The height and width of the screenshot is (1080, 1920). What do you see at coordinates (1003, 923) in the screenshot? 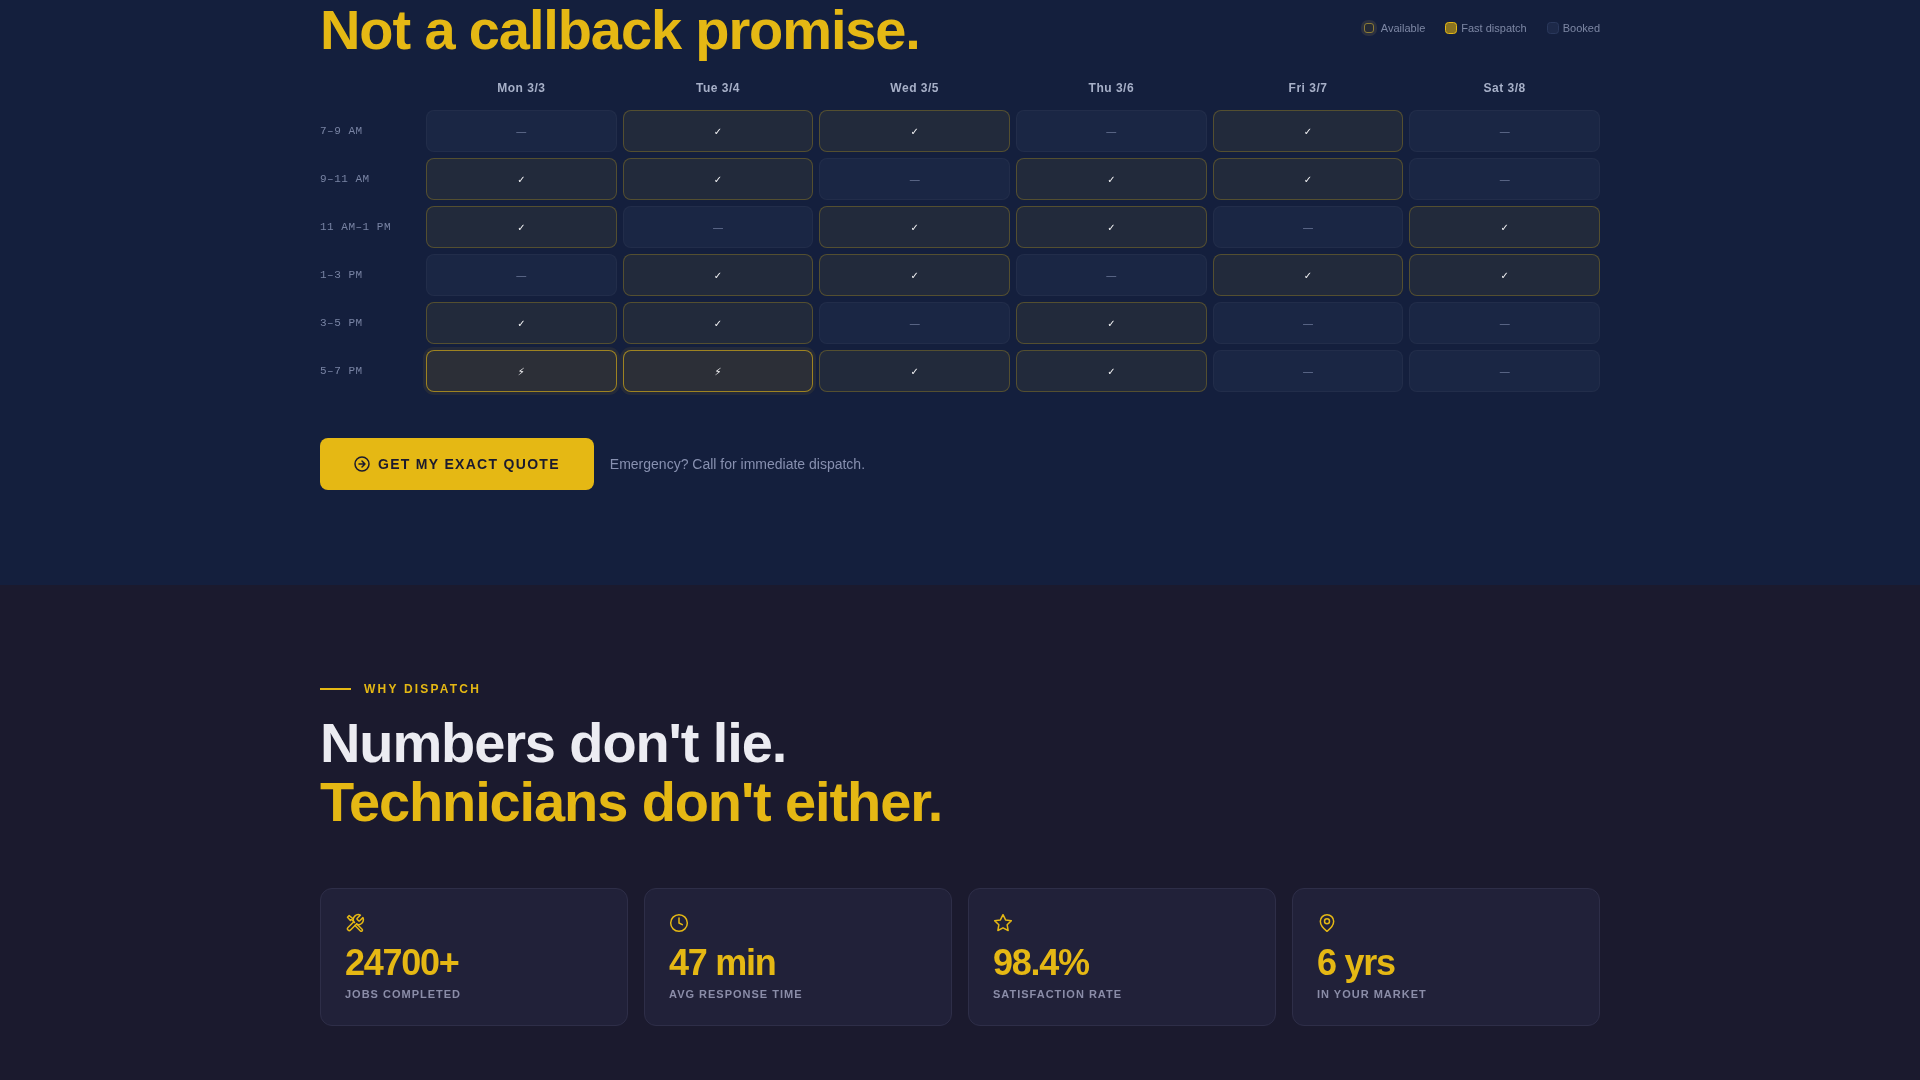
I see `star-icon` at bounding box center [1003, 923].